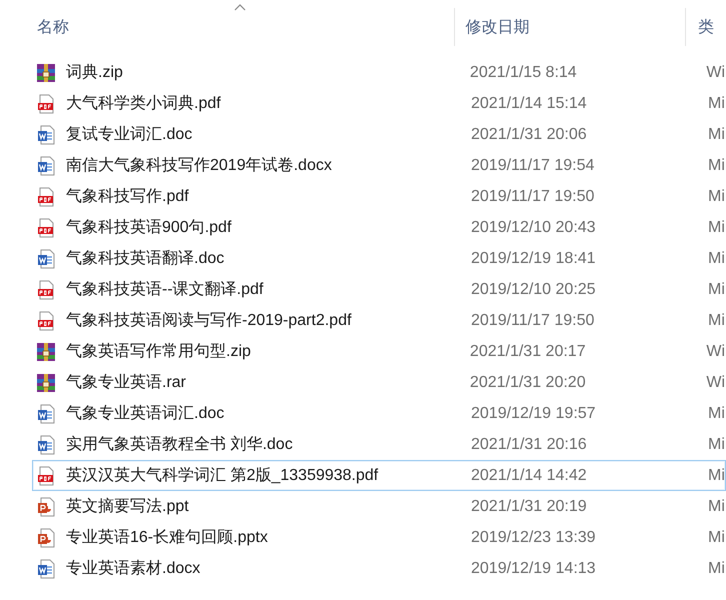  I want to click on file-row: 气象科技英语阅读与写作-2019-part2.pdf 2019/11/17 19:50 Mi, so click(379, 320).